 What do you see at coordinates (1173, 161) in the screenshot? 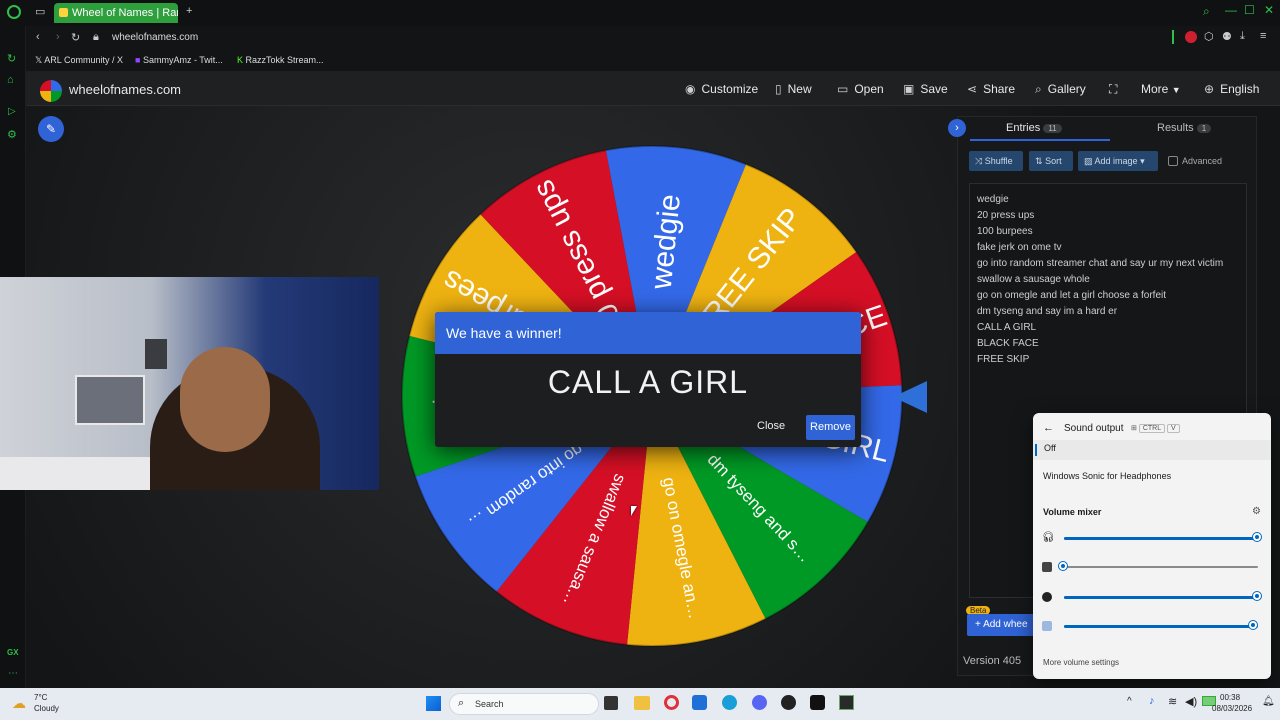
I see `advanced-checkbox` at bounding box center [1173, 161].